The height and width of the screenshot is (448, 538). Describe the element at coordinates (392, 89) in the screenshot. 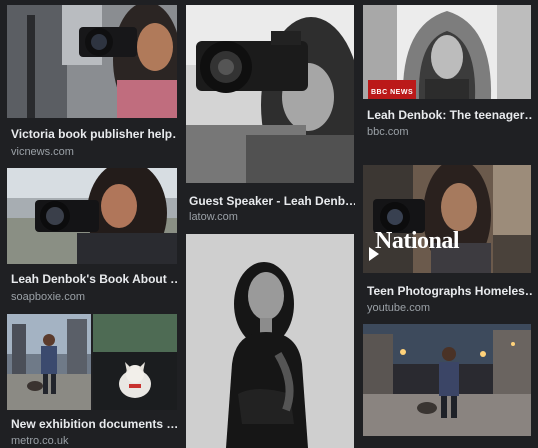

I see `bbc-news-badge: BBC NEWS` at that location.